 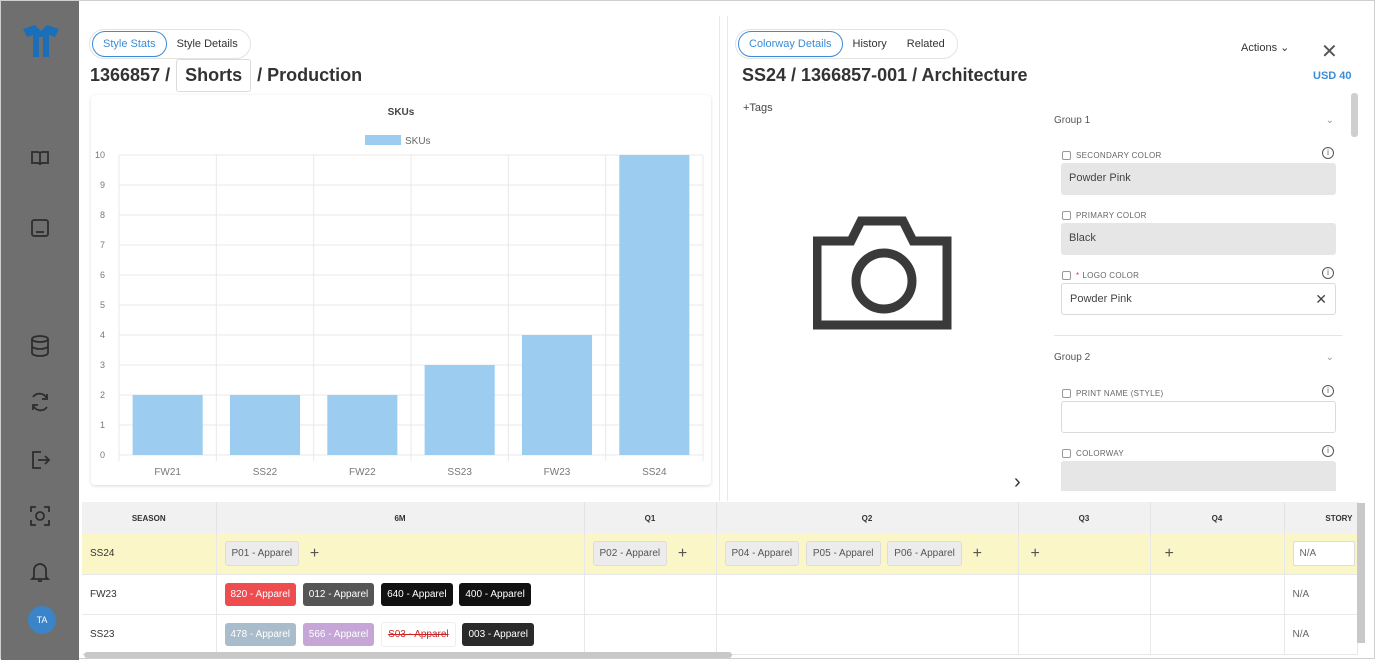 What do you see at coordinates (100, 155) in the screenshot?
I see `y-tick-label: 10` at bounding box center [100, 155].